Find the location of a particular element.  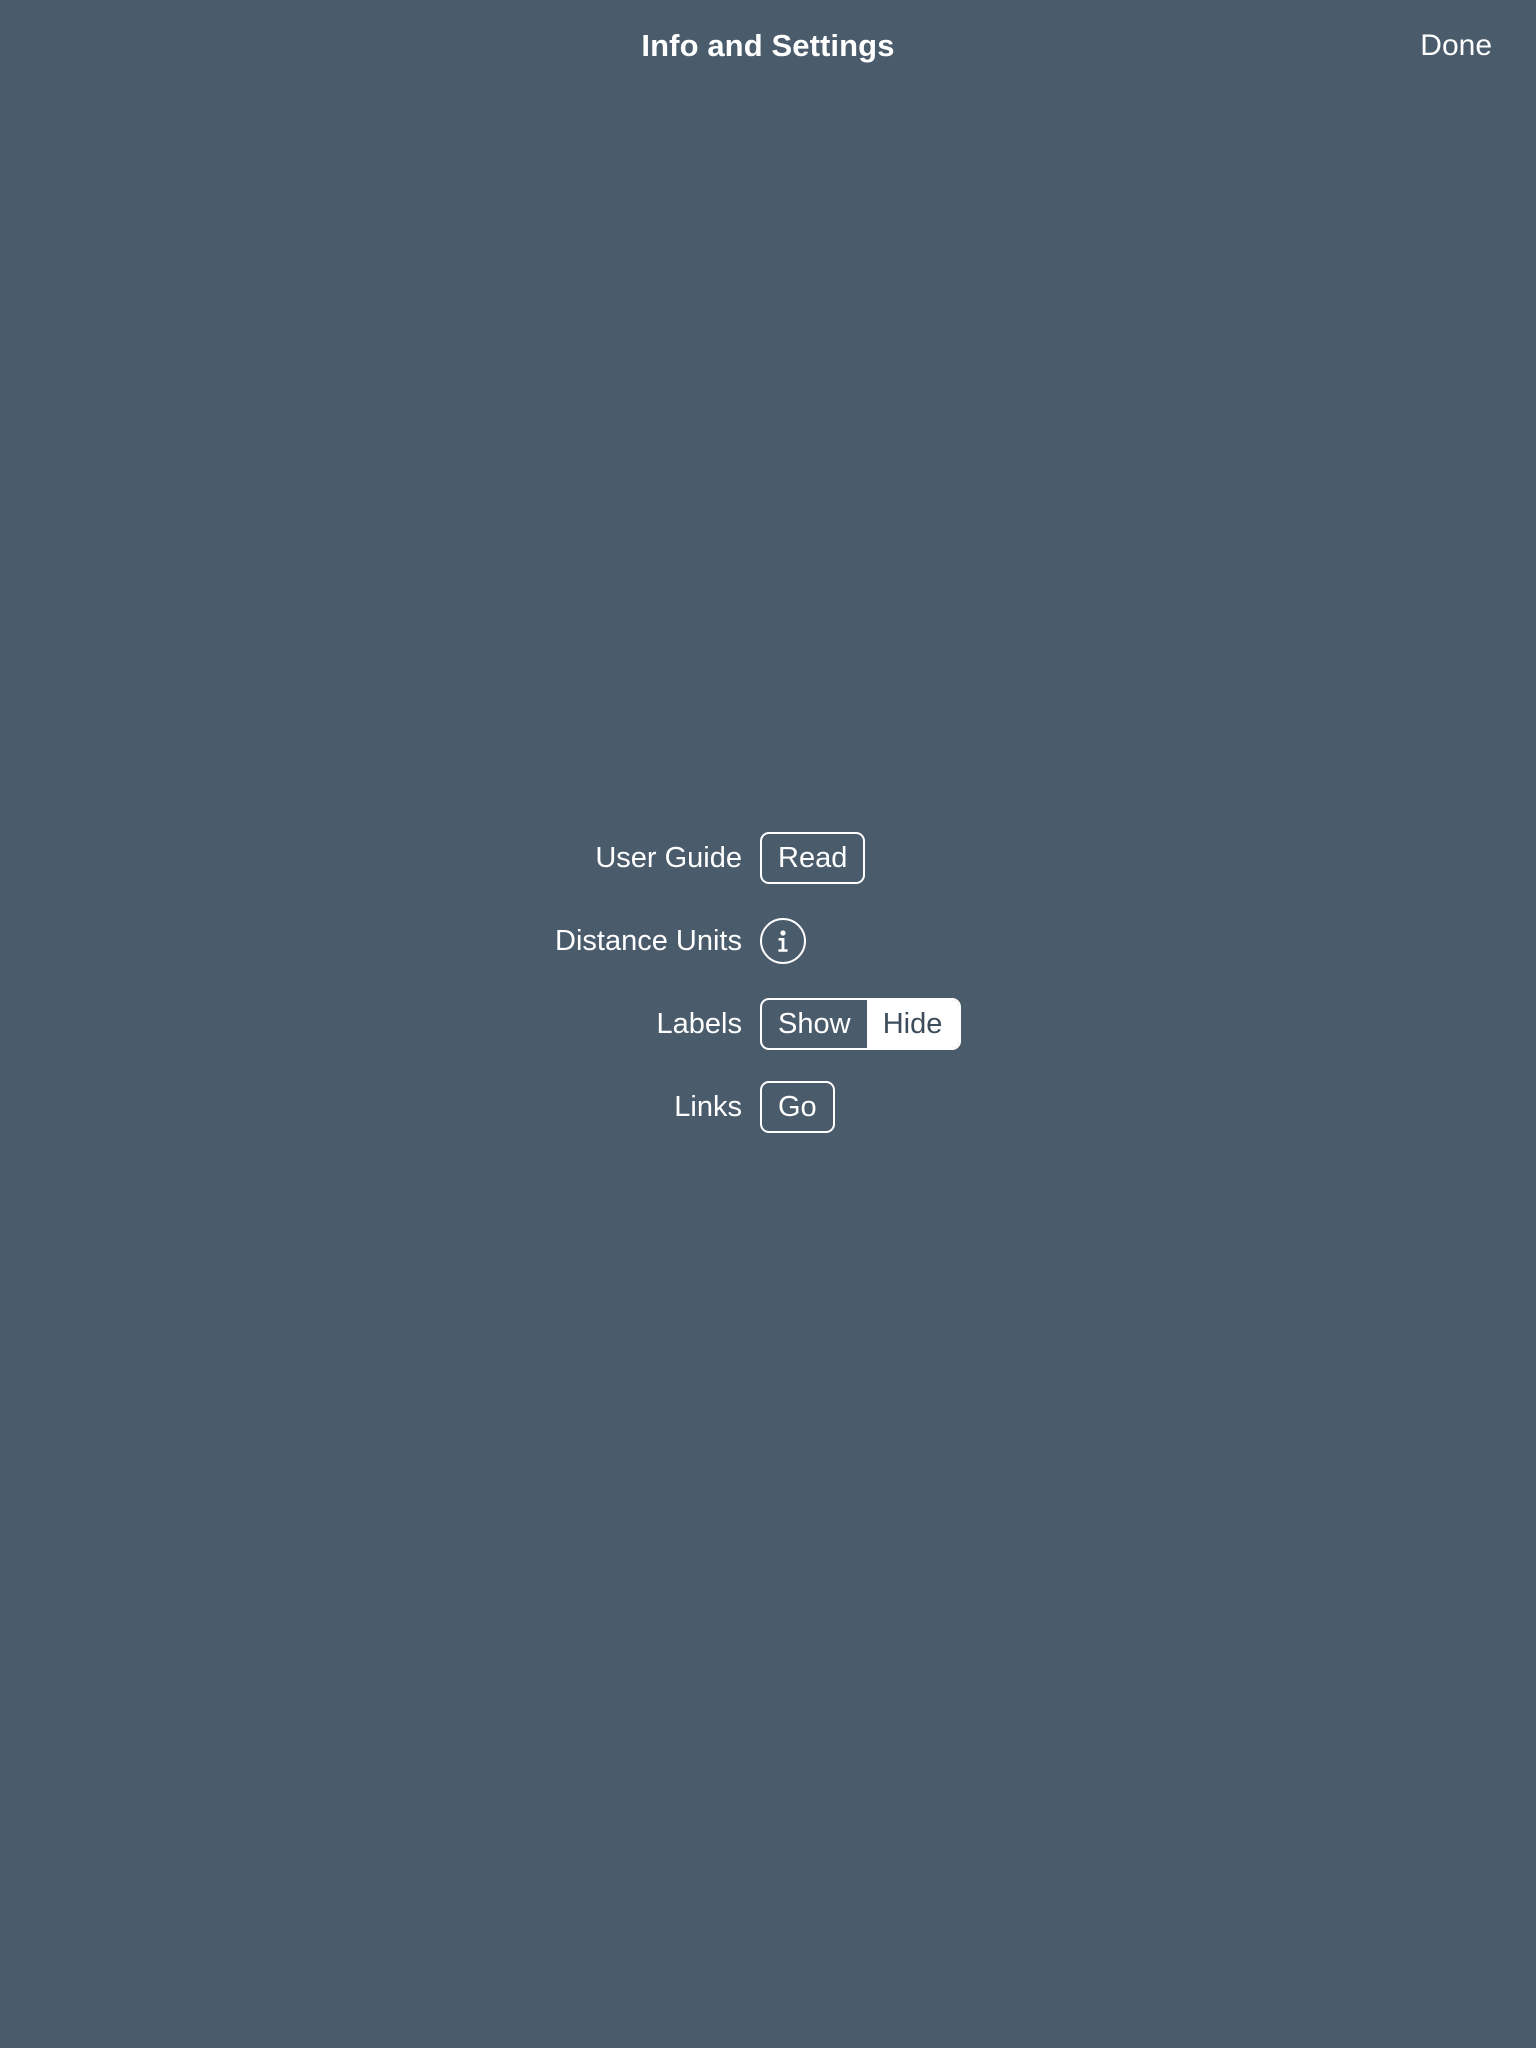

labels-segment-hide: Hide is located at coordinates (912, 1024).